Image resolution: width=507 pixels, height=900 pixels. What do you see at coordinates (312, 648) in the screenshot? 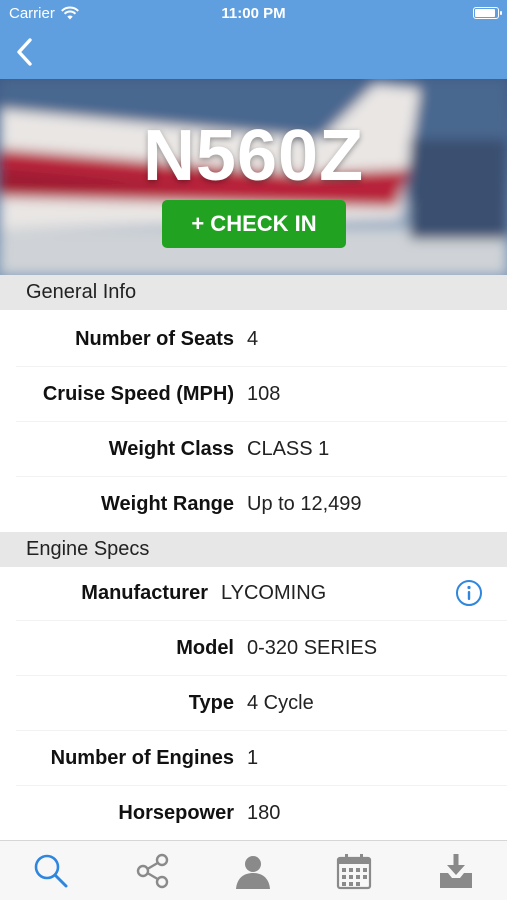
I see `row-value: 0-320 SERIES` at bounding box center [312, 648].